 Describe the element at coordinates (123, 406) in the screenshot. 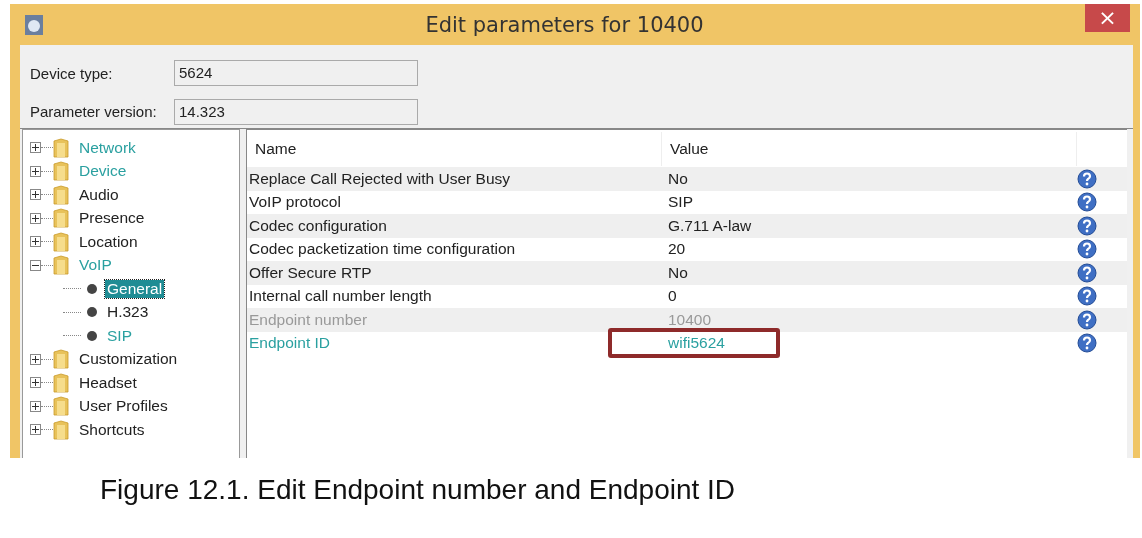

I see `tree-item: User Profiles` at that location.